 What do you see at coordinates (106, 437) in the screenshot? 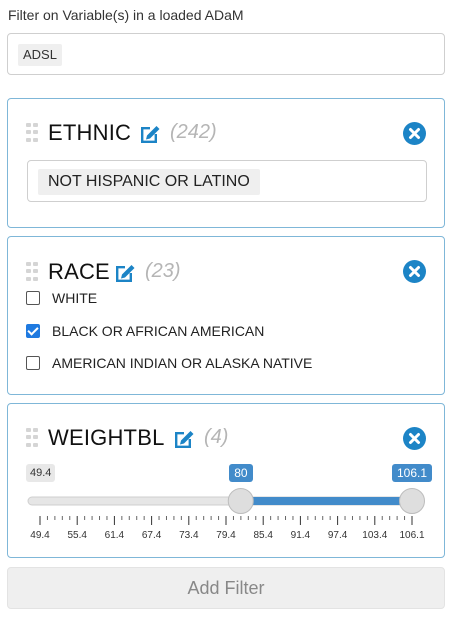
I see `filter-title-weightbl: WEIGHTBL` at bounding box center [106, 437].